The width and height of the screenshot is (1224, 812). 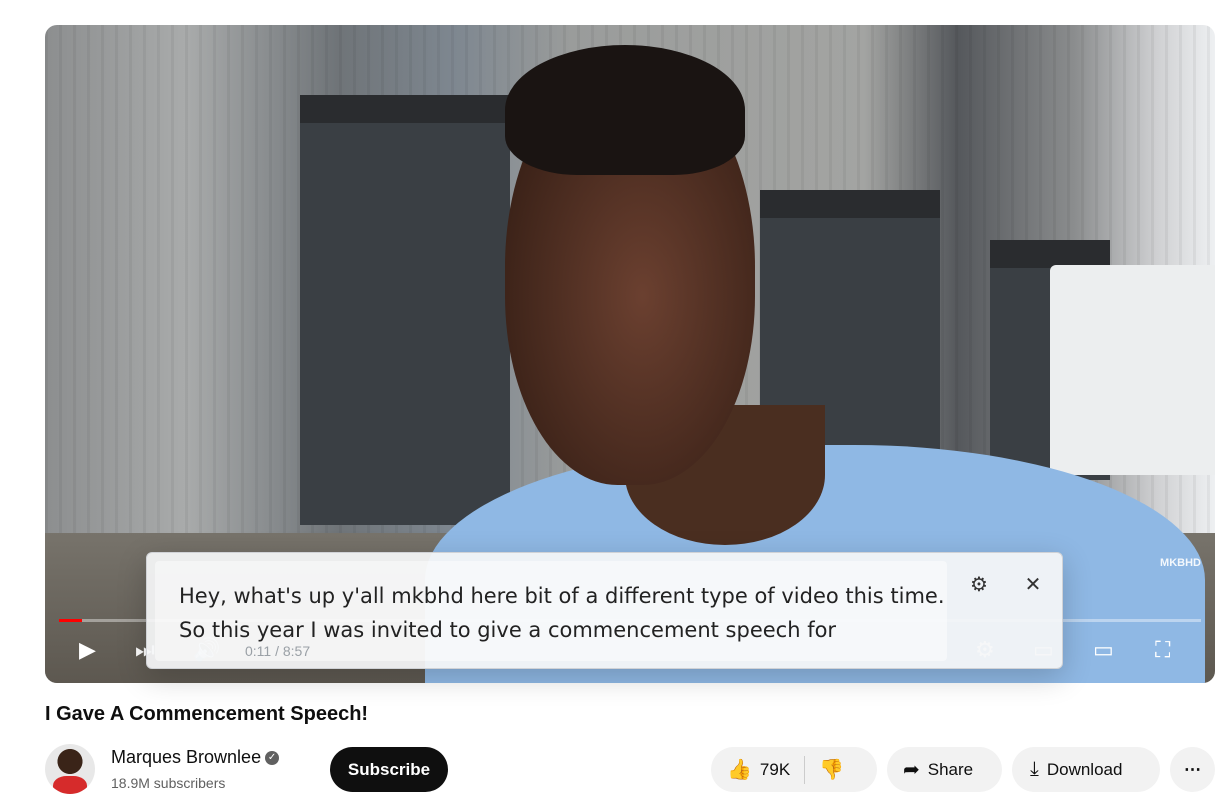 I want to click on time-display: 0:11 / 8:57, so click(x=278, y=651).